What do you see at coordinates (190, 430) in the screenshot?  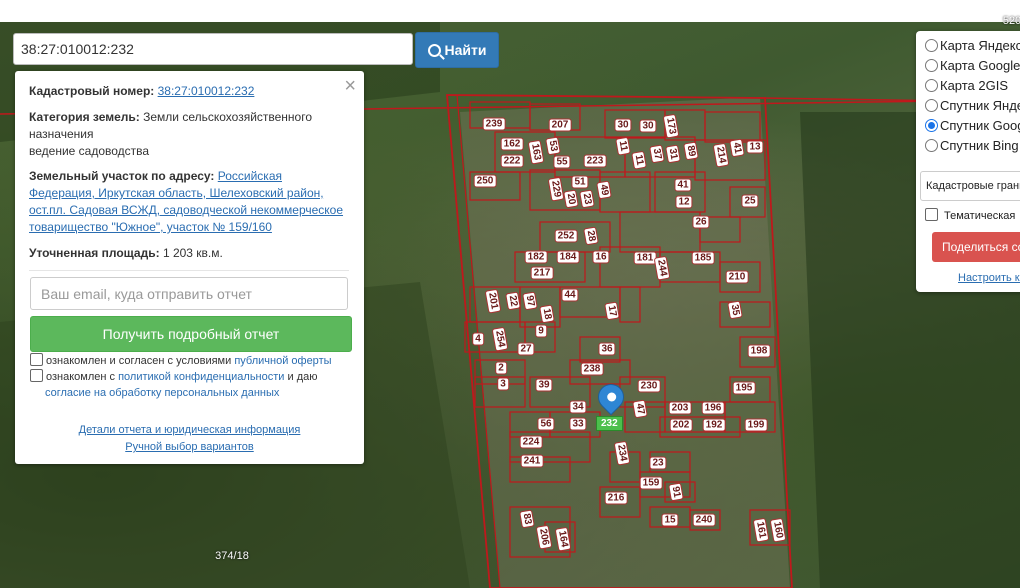 I see `details-link: Детали отчета и юридическая информация` at bounding box center [190, 430].